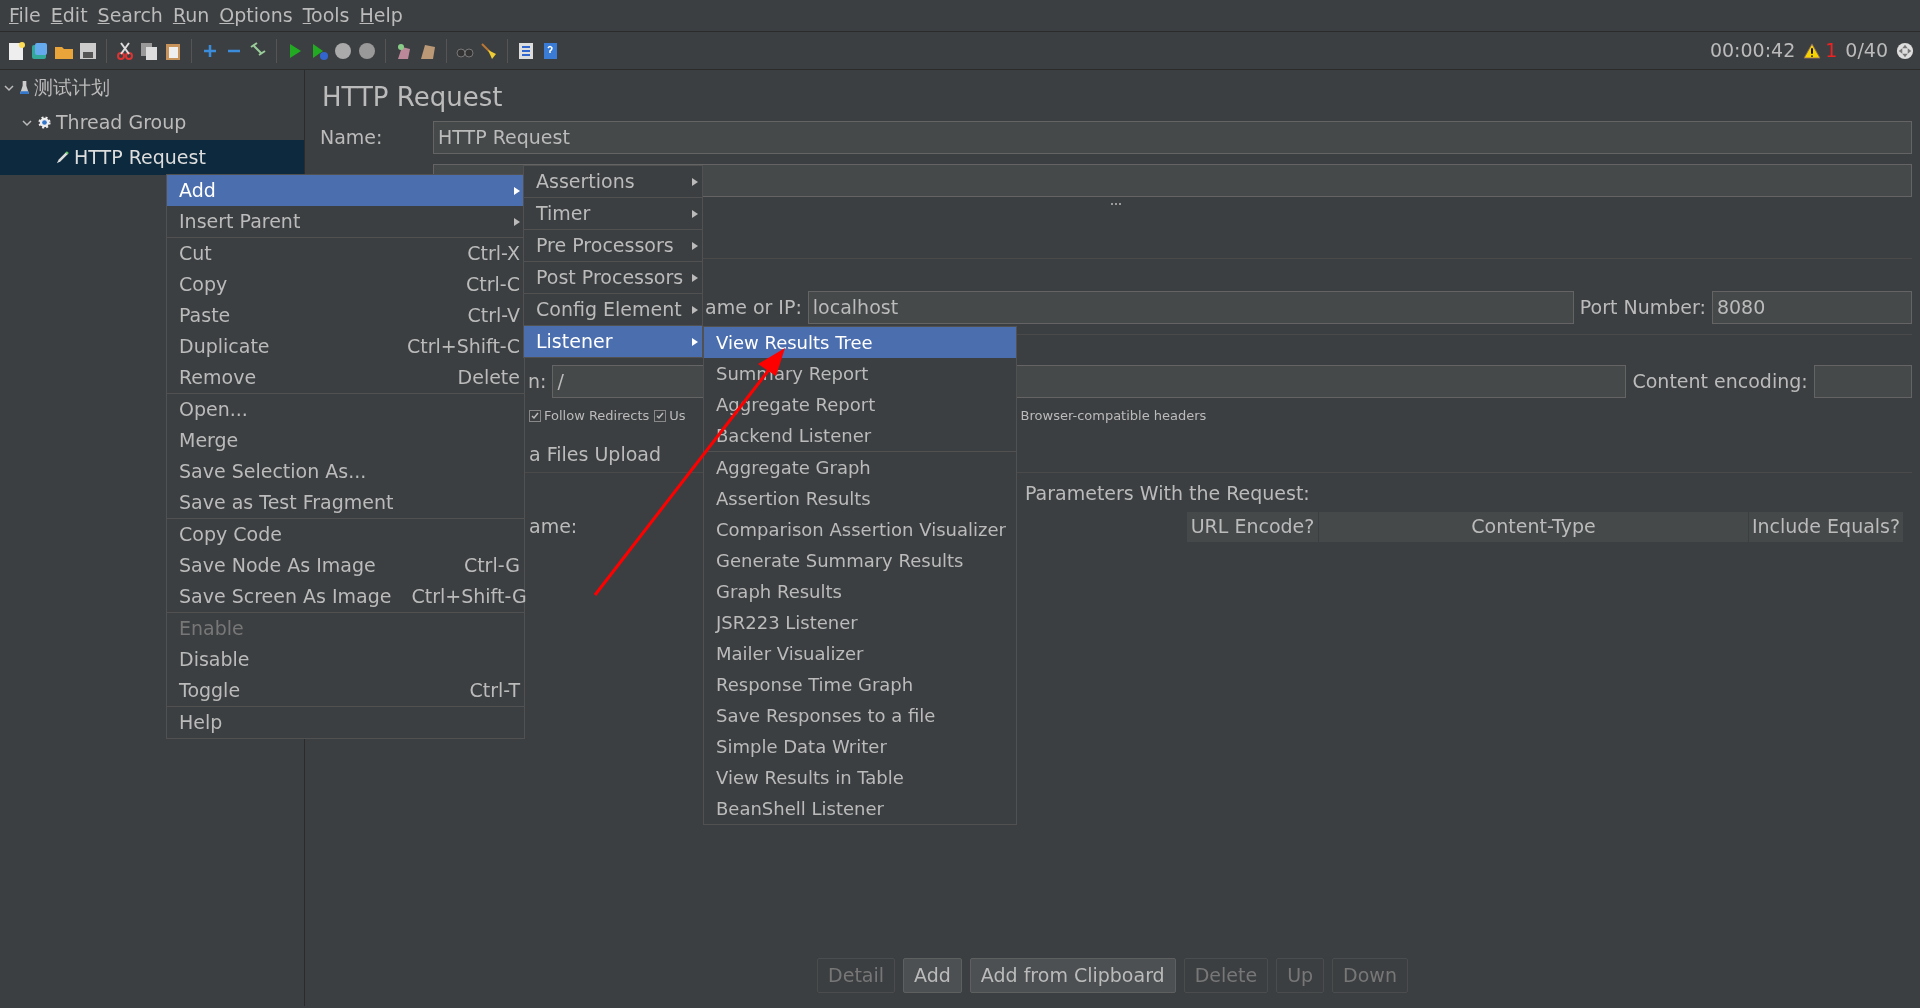 This screenshot has width=1920, height=1008. What do you see at coordinates (488, 378) in the screenshot?
I see `shortcut-label: Delete` at bounding box center [488, 378].